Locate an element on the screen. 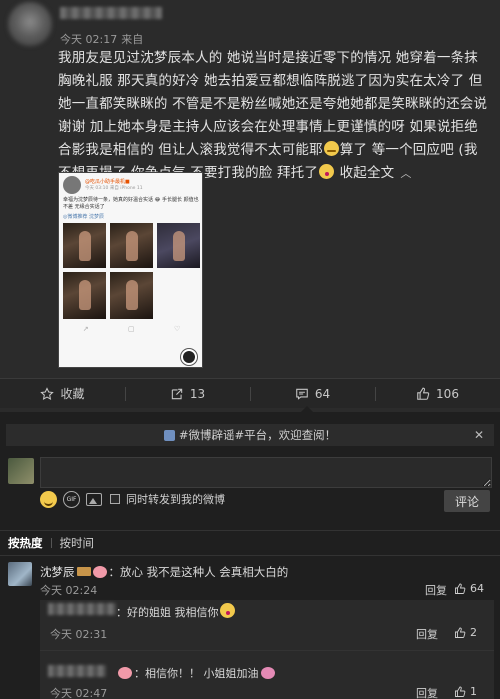 This screenshot has width=500, height=699. sort-by-time: 按时间 is located at coordinates (77, 543).